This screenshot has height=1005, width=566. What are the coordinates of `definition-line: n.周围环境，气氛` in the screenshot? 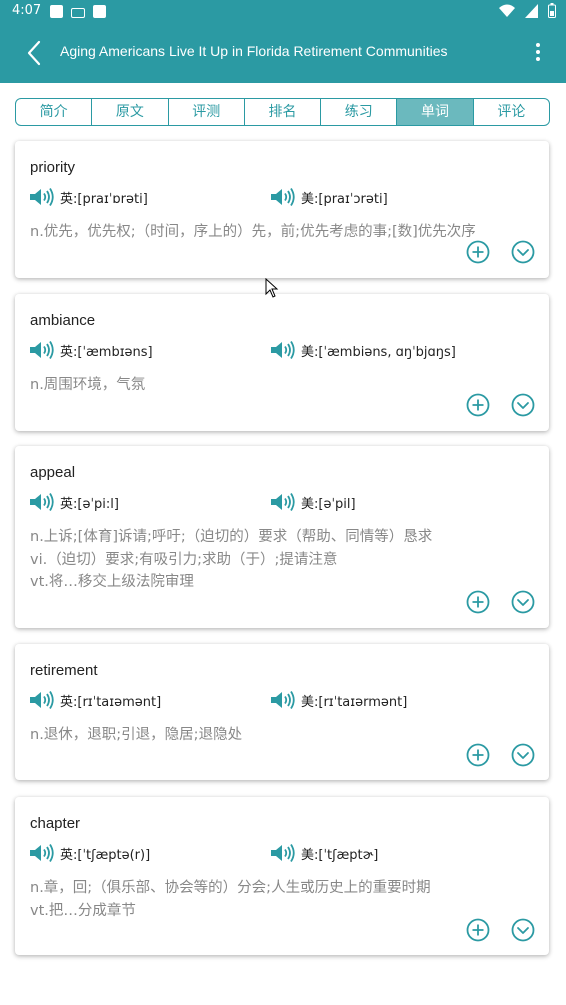 It's located at (88, 385).